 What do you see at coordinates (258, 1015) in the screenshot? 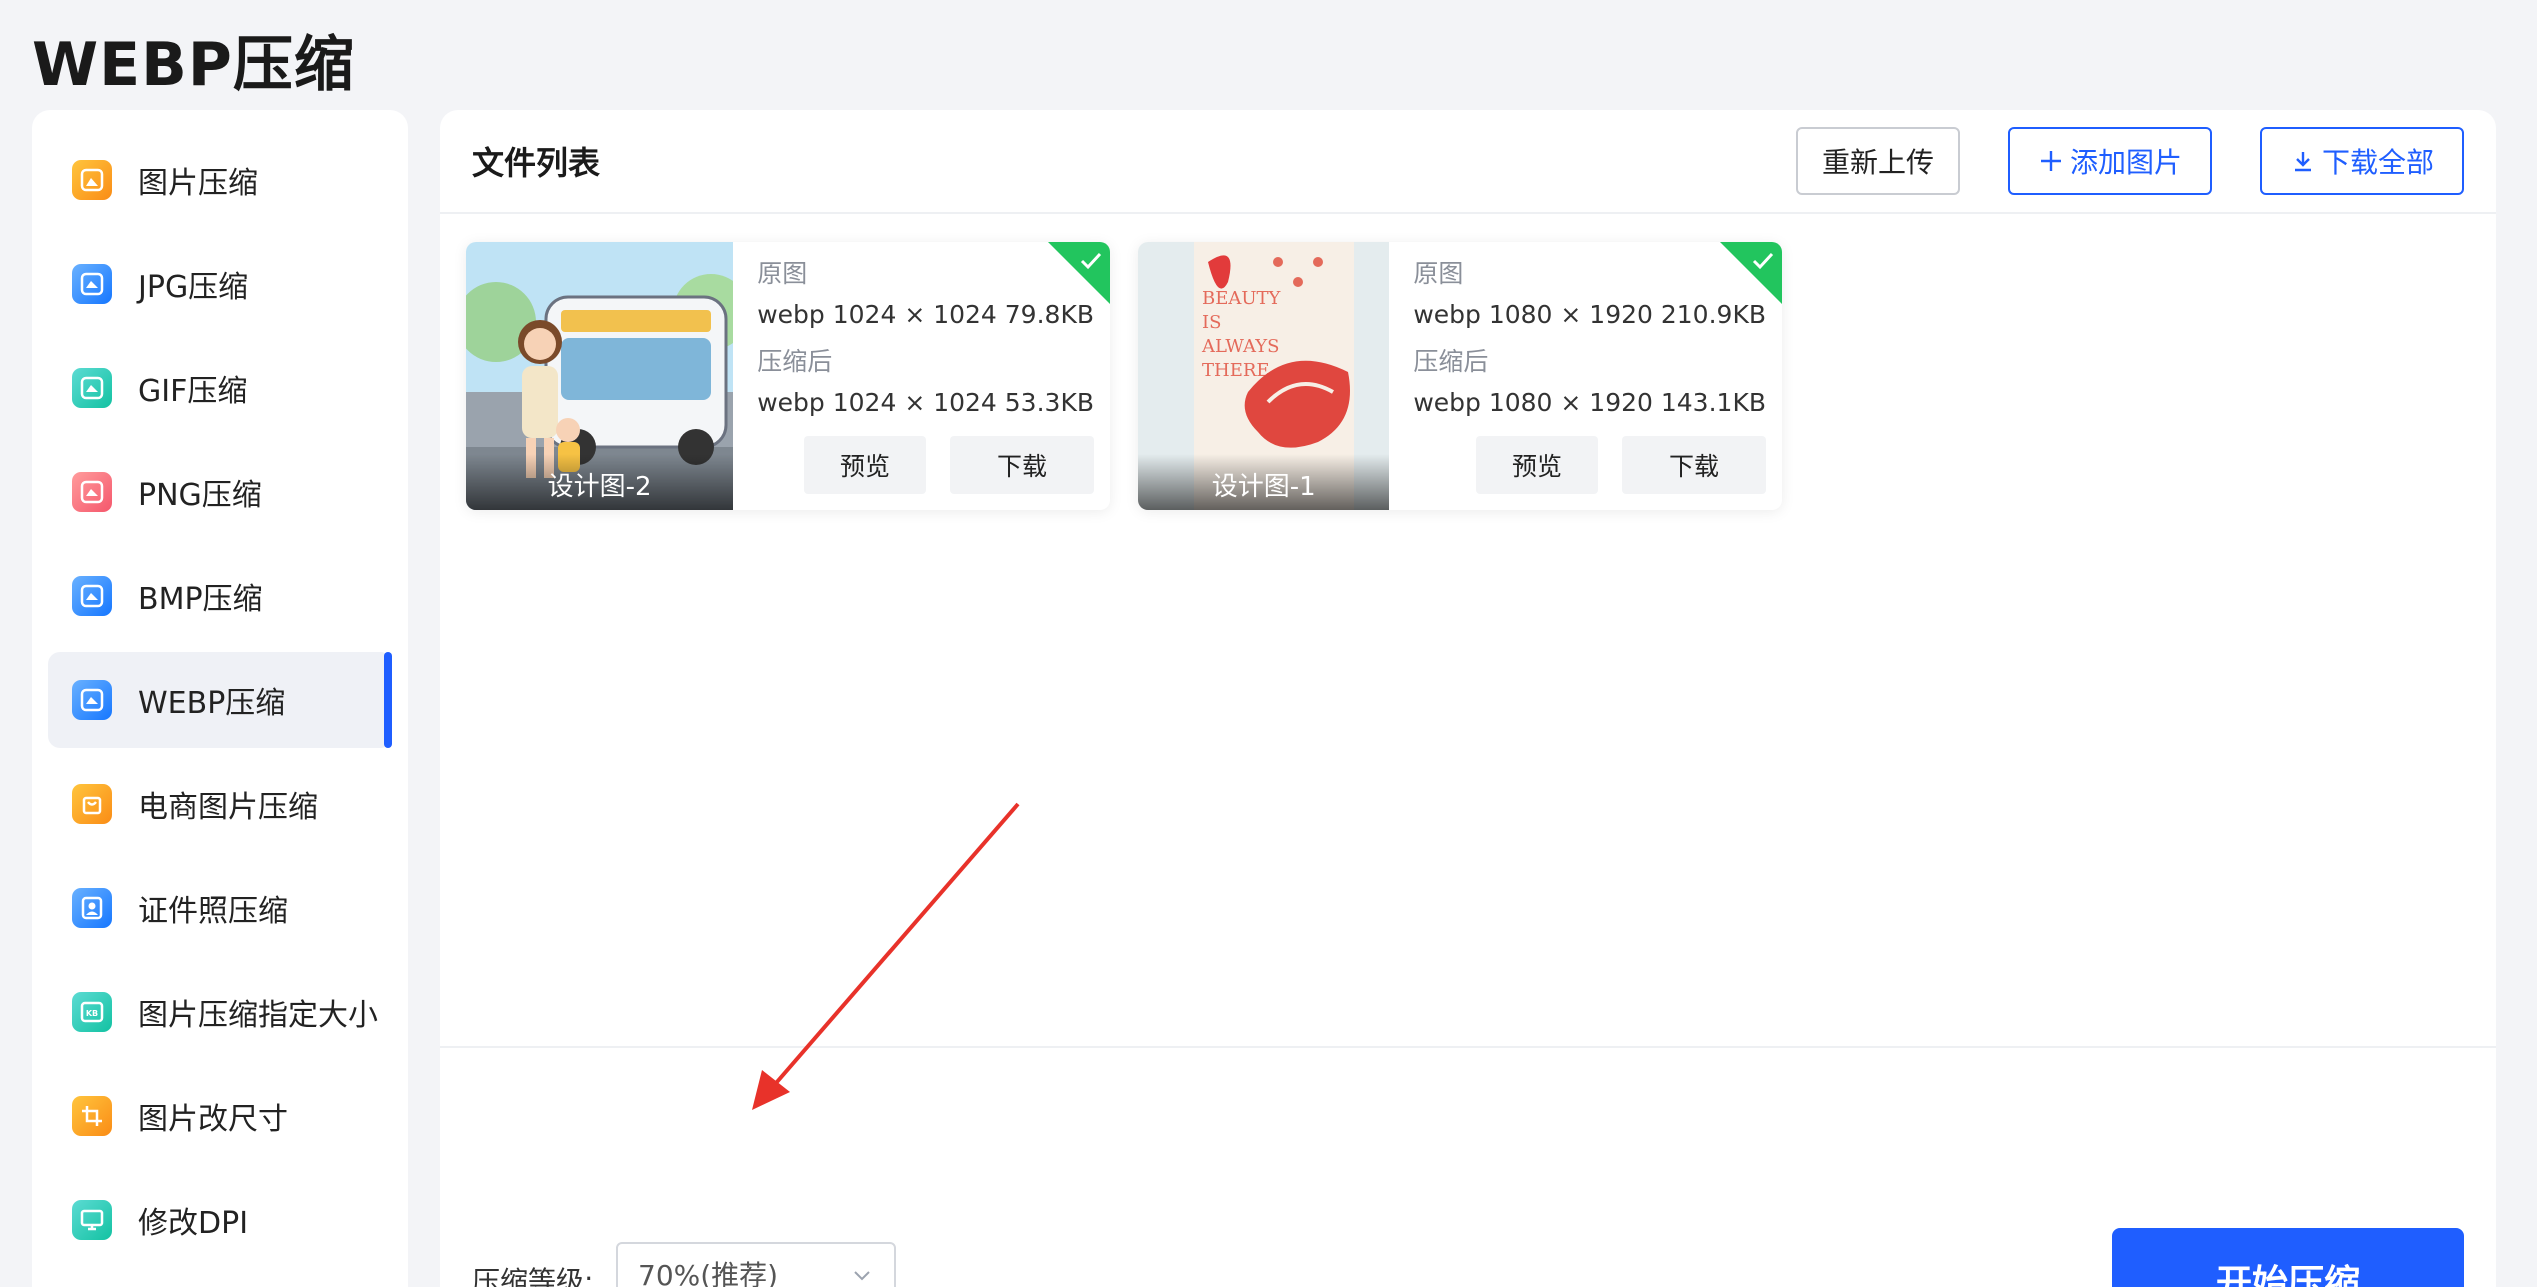
I see `sidebar-item-label: 图片压缩指定大小` at bounding box center [258, 1015].